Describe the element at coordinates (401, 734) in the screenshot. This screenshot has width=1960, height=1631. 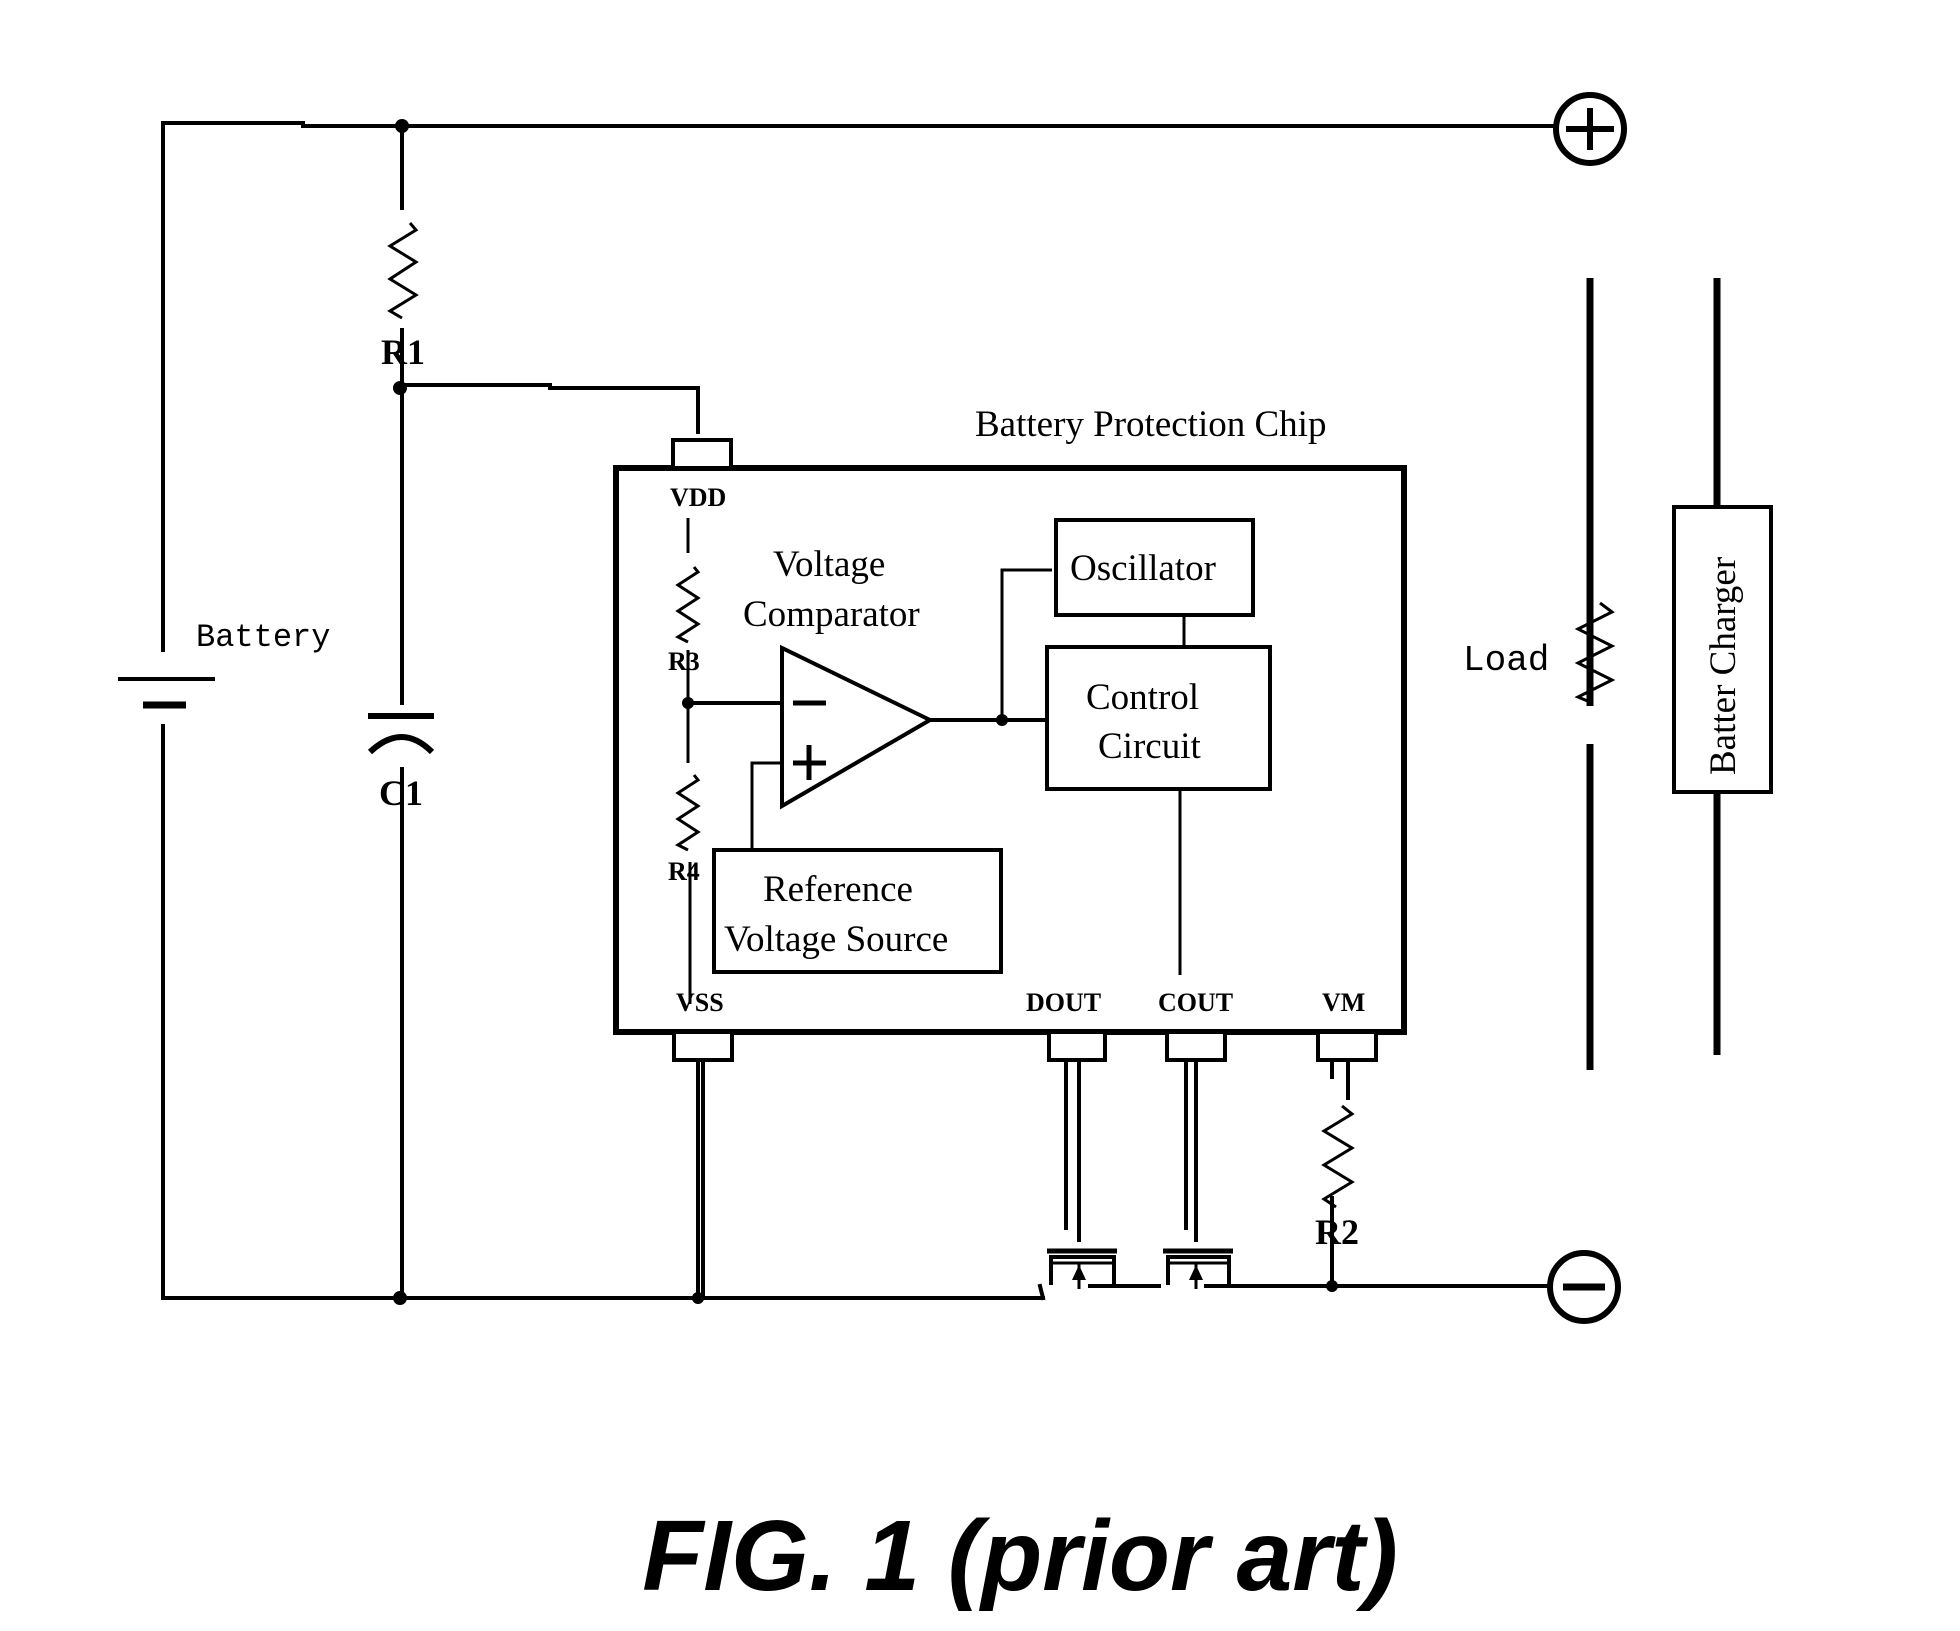
I see `c1-capacitor-icon` at that location.